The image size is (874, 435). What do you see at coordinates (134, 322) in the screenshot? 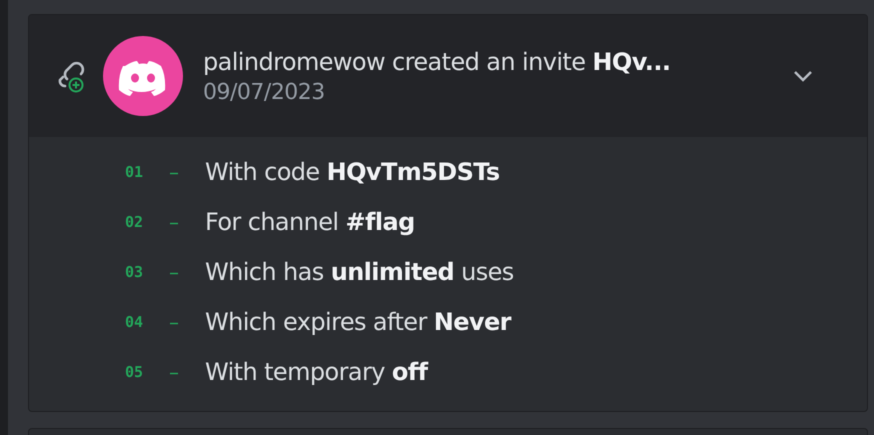
I see `line-number: 04` at bounding box center [134, 322].